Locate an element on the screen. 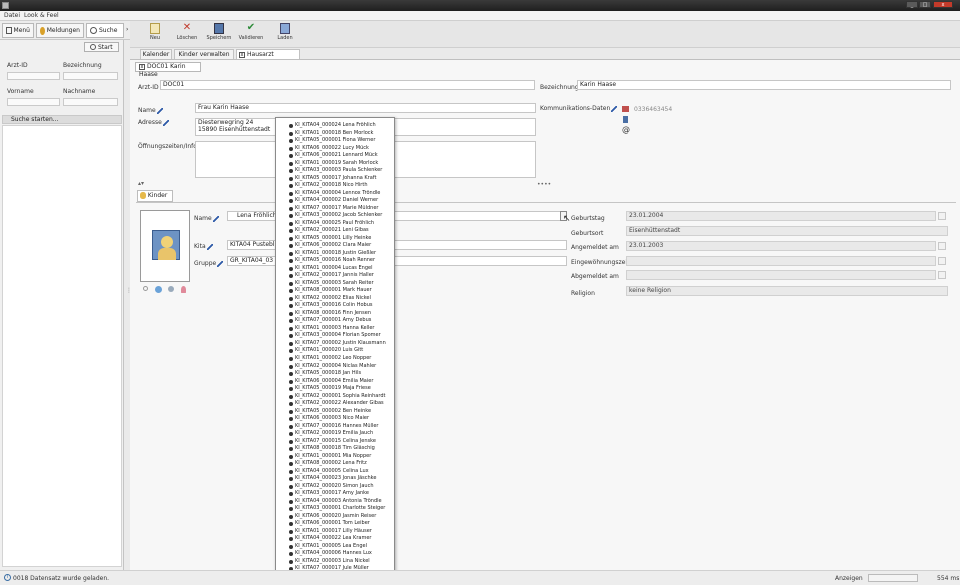 Image resolution: width=960 pixels, height=585 pixels. menu-look-and-feel: Look & Feel is located at coordinates (41, 15).